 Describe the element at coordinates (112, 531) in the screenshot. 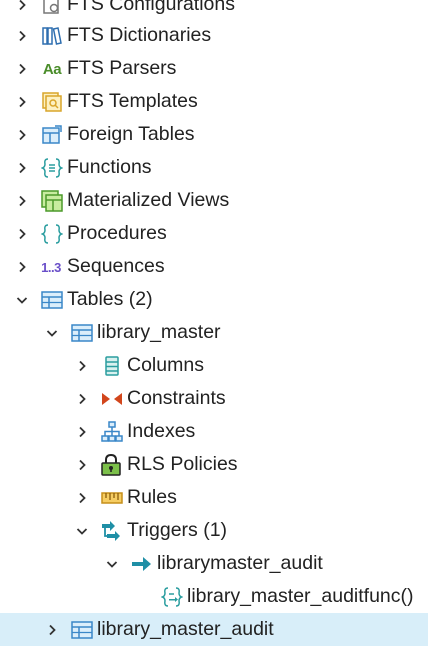

I see `triggers-icon` at that location.